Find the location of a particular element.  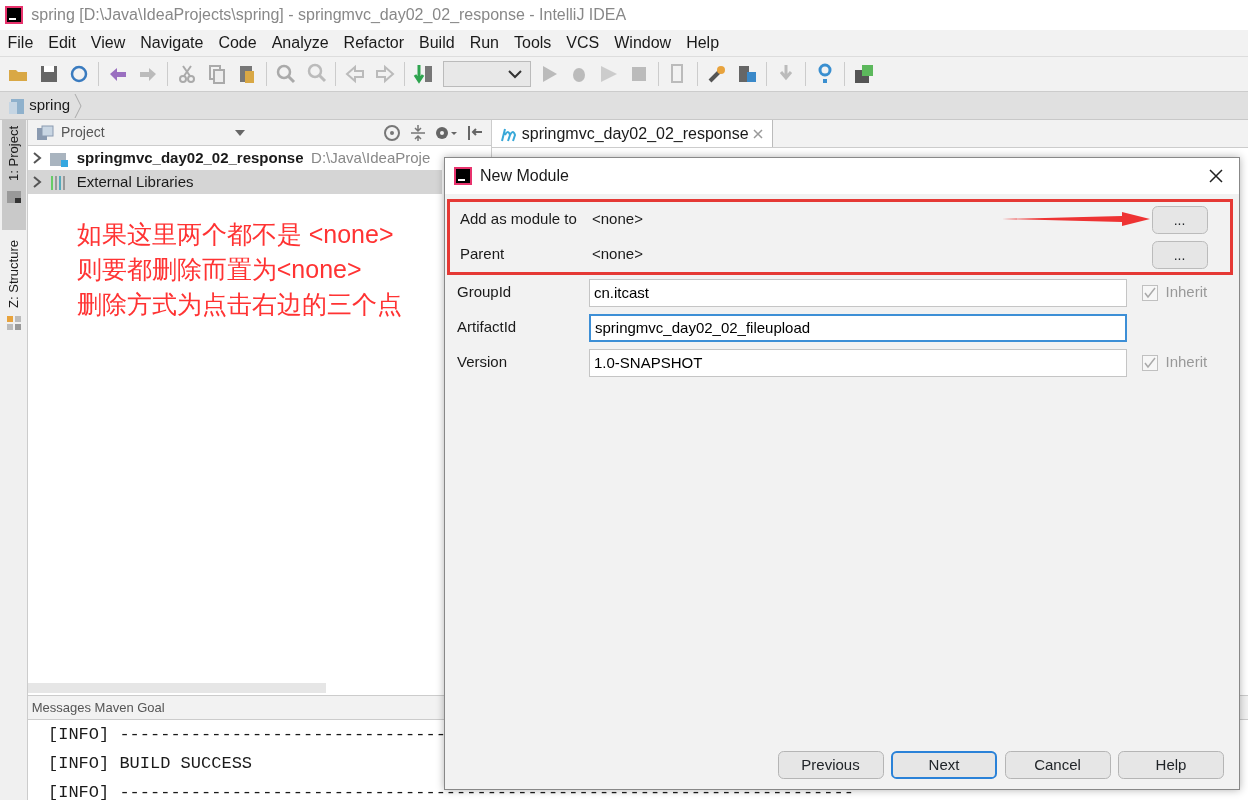

panel-title: Messages Maven Goal is located at coordinates (98, 707).